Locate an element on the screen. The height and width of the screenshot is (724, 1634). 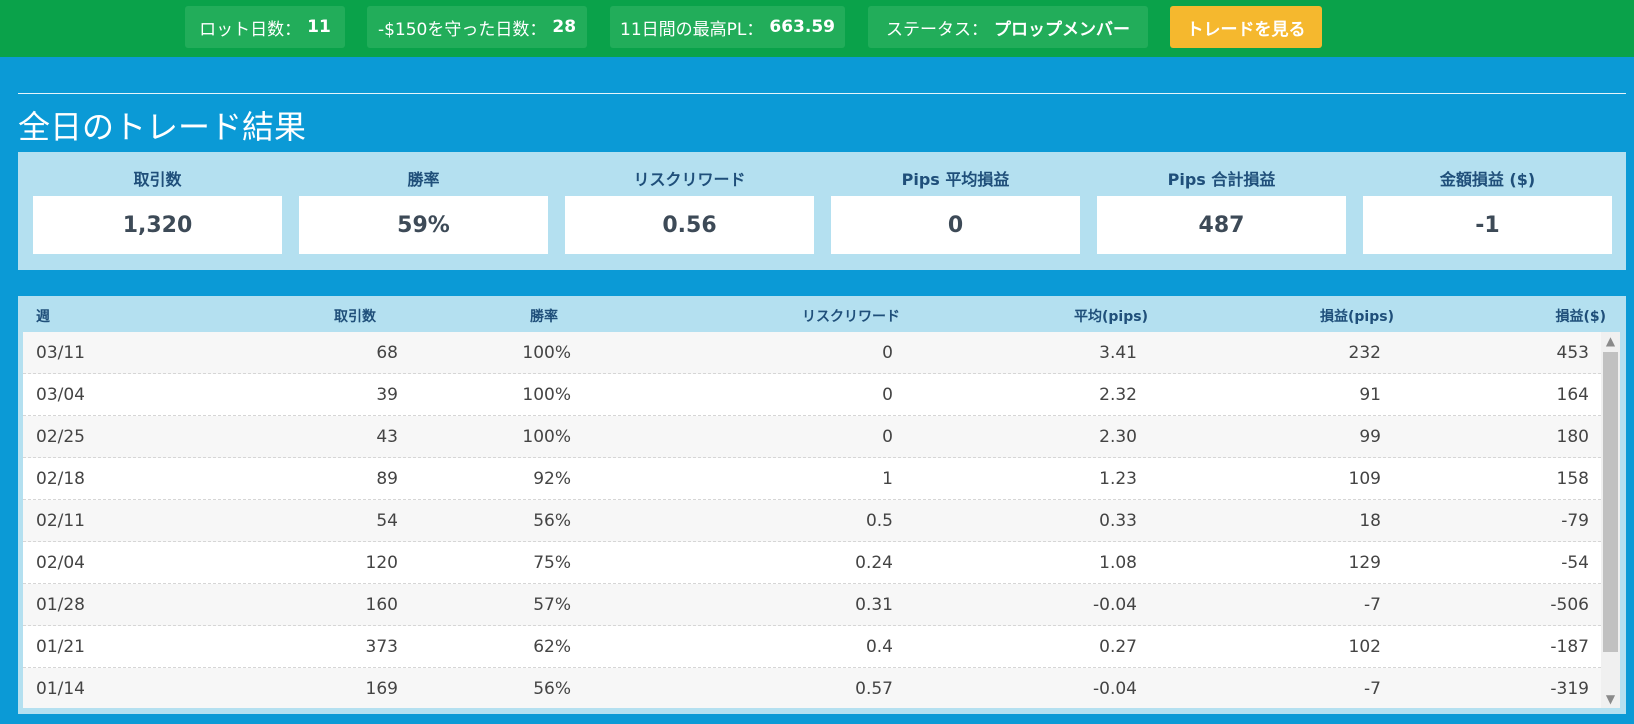
metric-pips-total: Pips 合計損益 487 is located at coordinates (1221, 211).